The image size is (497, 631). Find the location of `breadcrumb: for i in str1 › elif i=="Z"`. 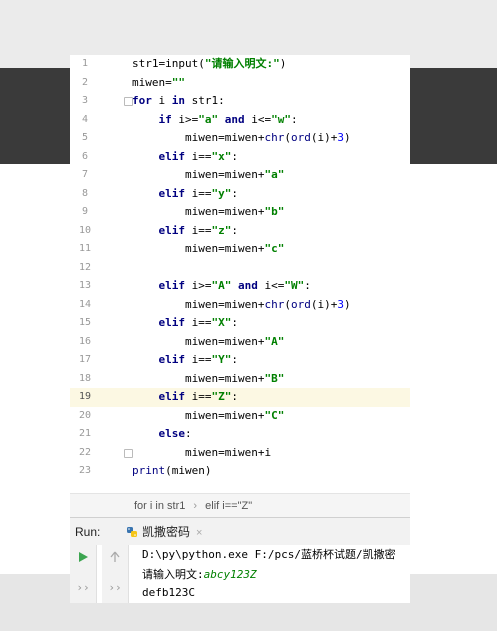

breadcrumb: for i in str1 › elif i=="Z" is located at coordinates (240, 505).